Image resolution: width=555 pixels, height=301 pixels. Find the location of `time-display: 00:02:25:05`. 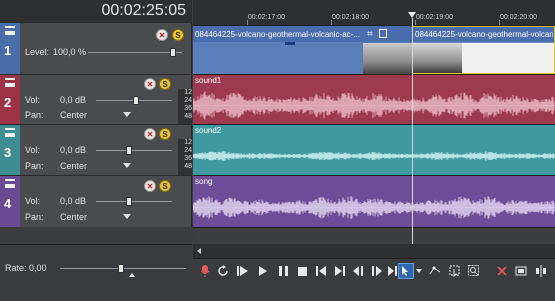

time-display: 00:02:25:05 is located at coordinates (96, 11).